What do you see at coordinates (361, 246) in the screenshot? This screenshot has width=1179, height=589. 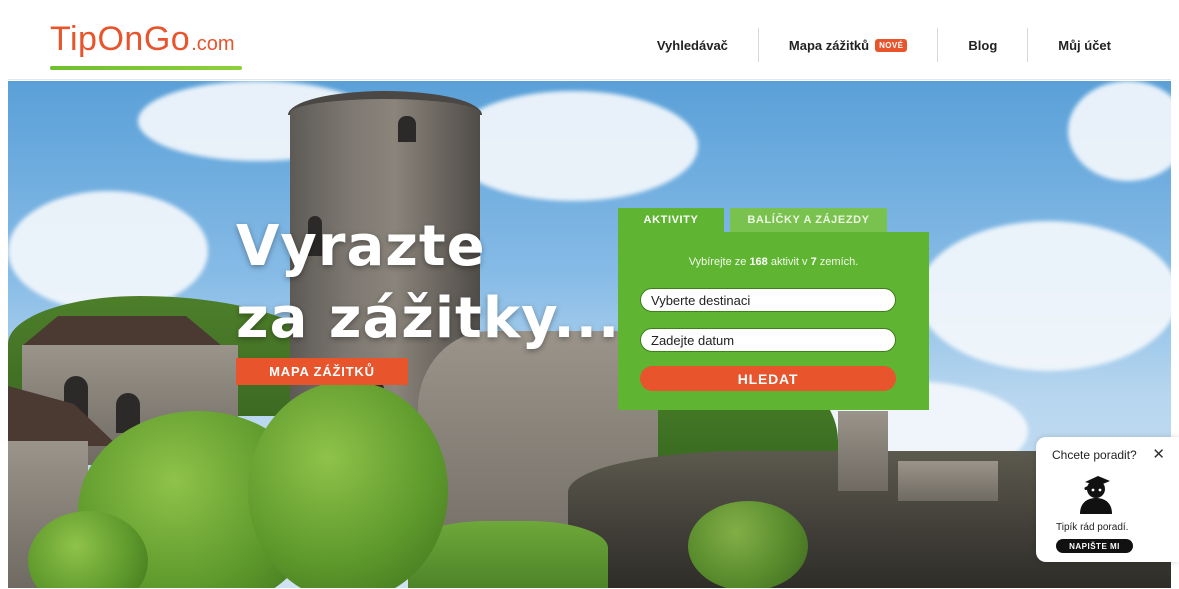 I see `headline-line: Vyrazte` at bounding box center [361, 246].